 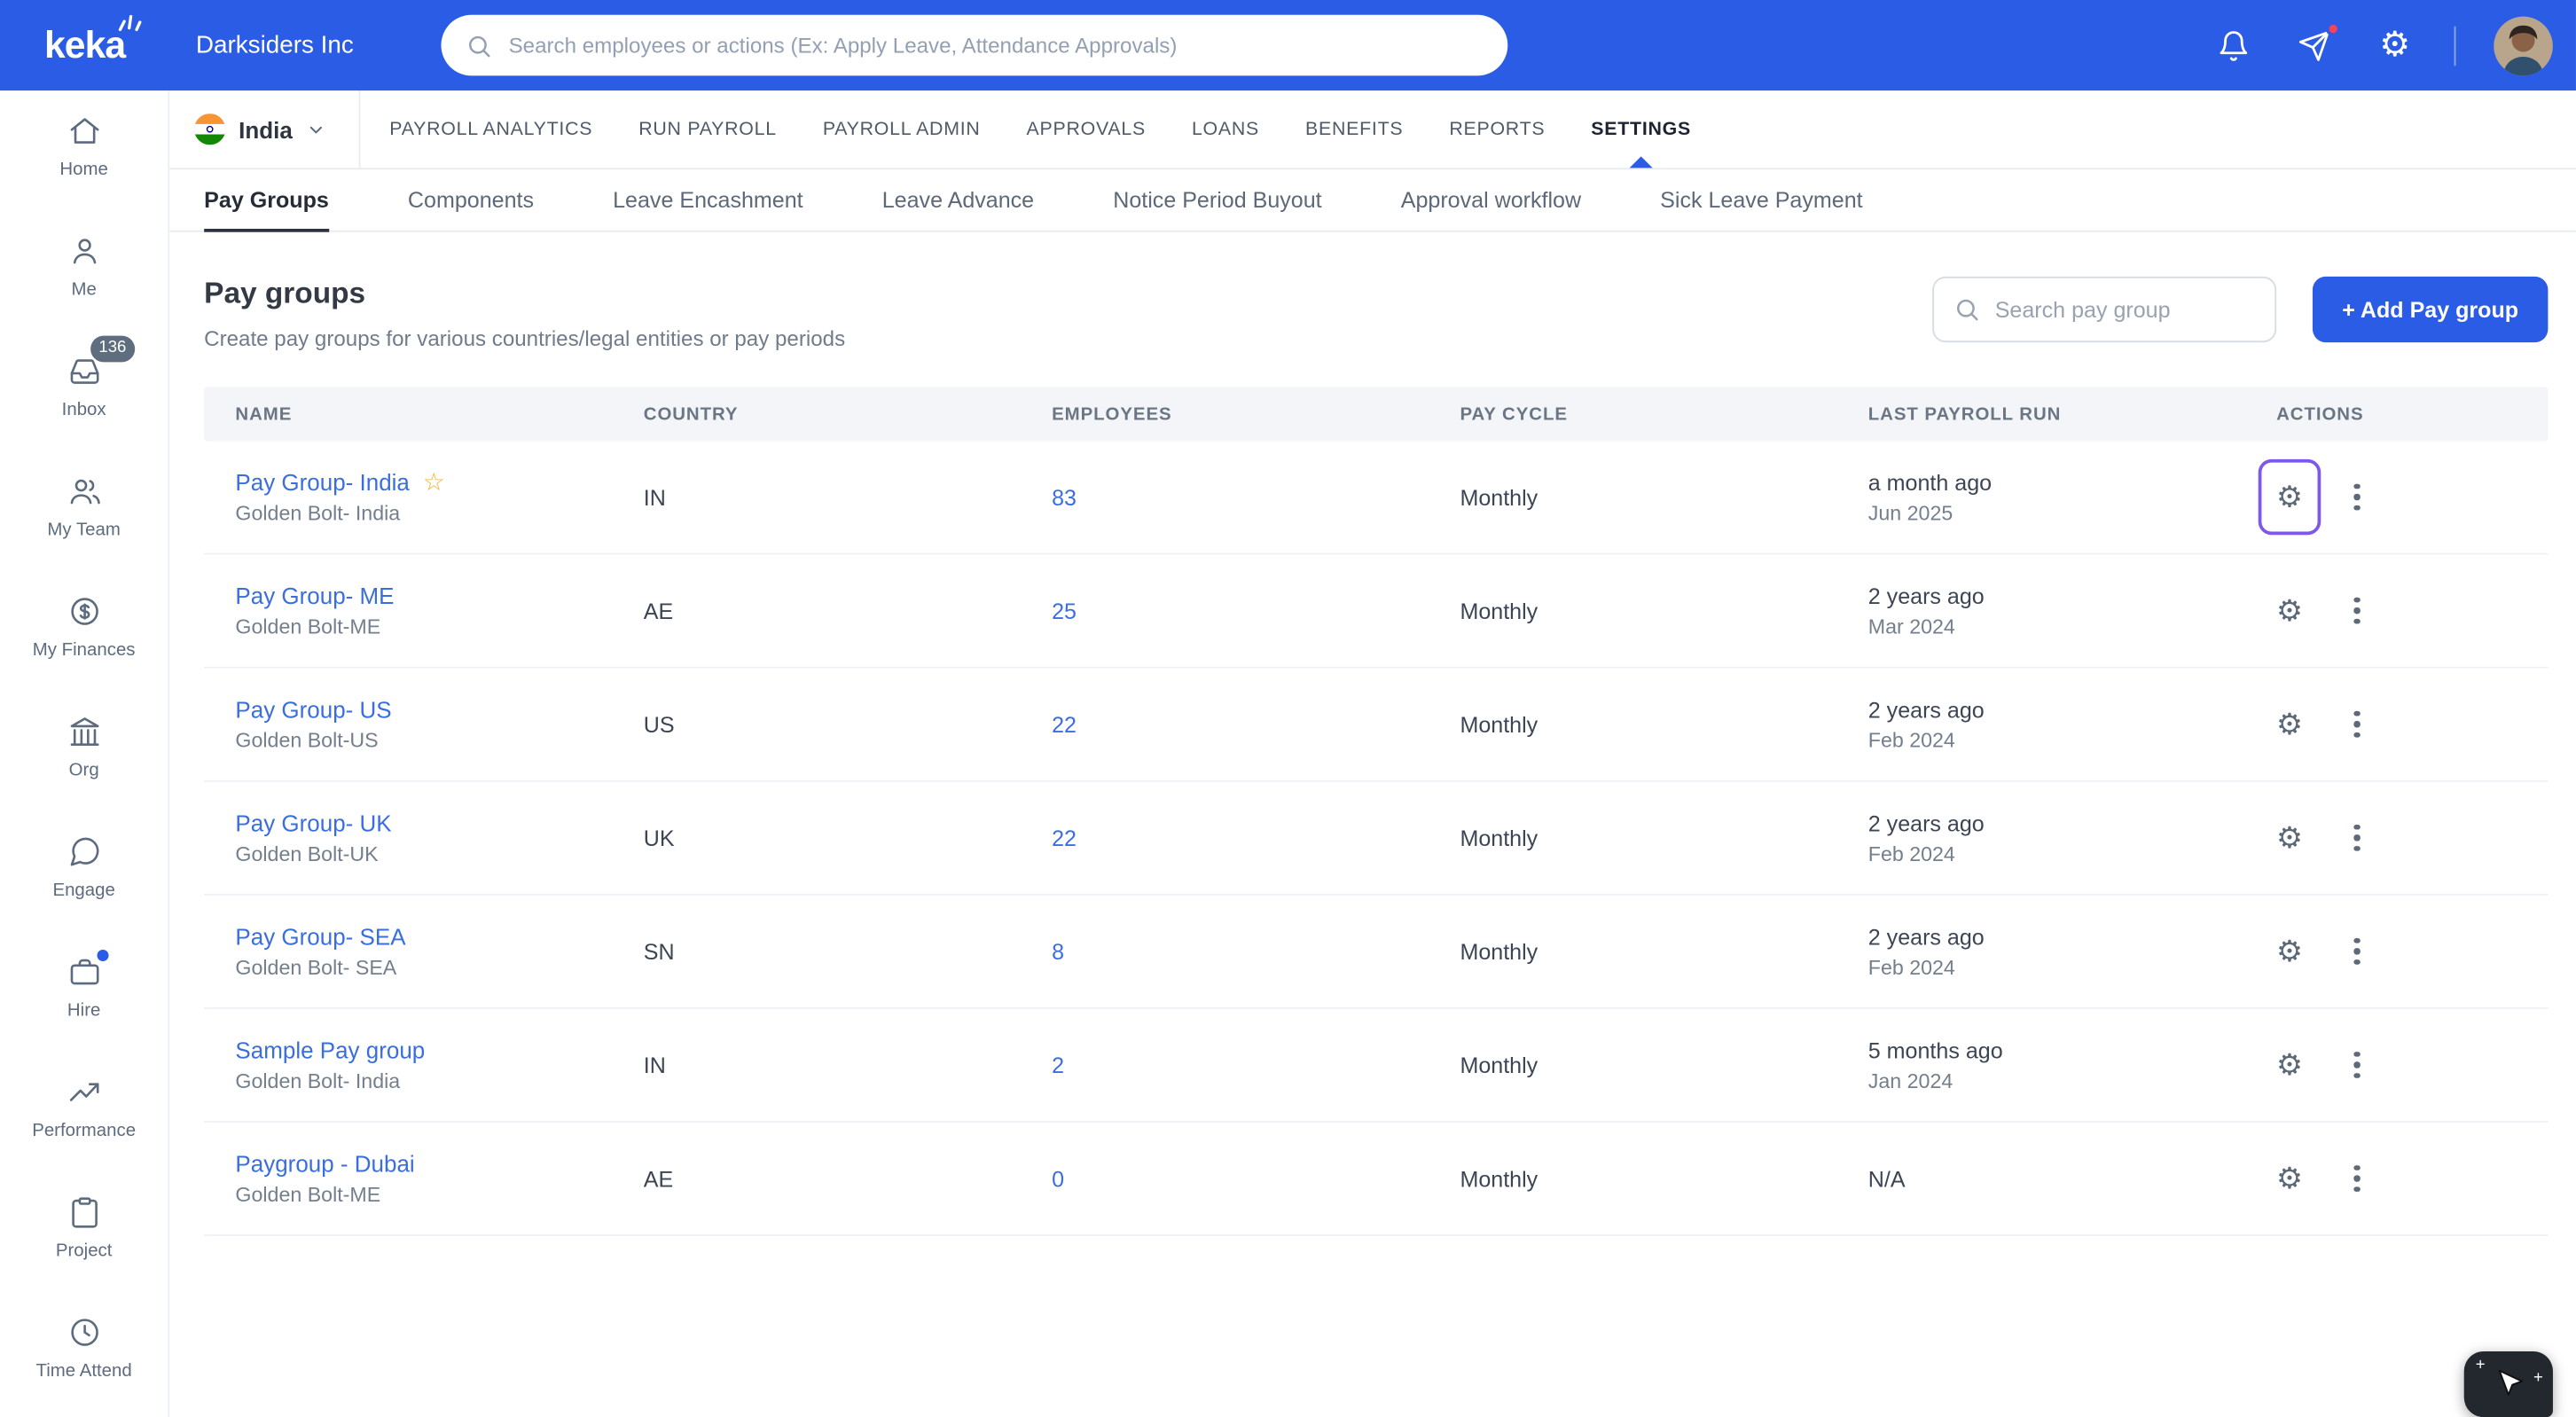 What do you see at coordinates (84, 289) in the screenshot?
I see `sidebar-item-label: Me` at bounding box center [84, 289].